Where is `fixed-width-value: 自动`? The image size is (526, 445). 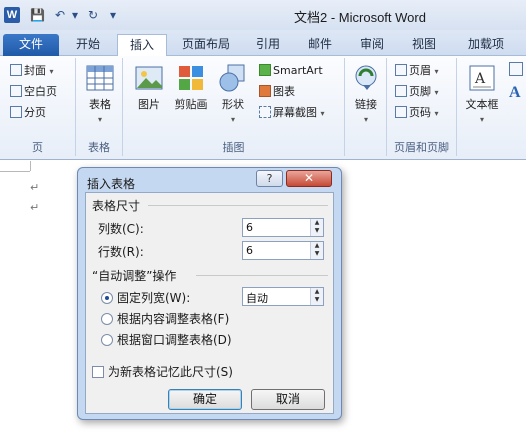
fixed-width-value: 自动 is located at coordinates (257, 298).